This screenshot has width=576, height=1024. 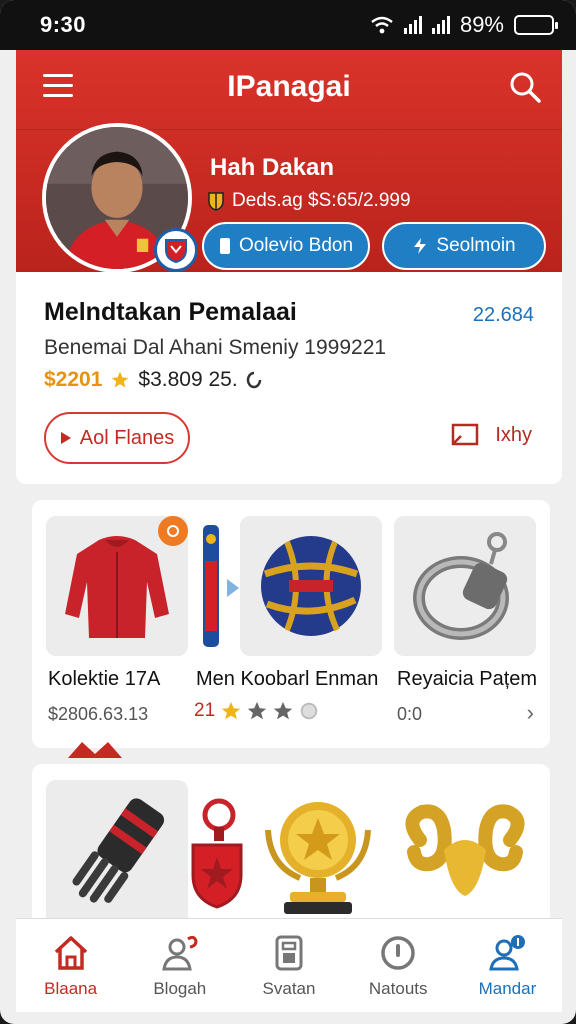 I want to click on product-image-gold-ornament, so click(x=465, y=855).